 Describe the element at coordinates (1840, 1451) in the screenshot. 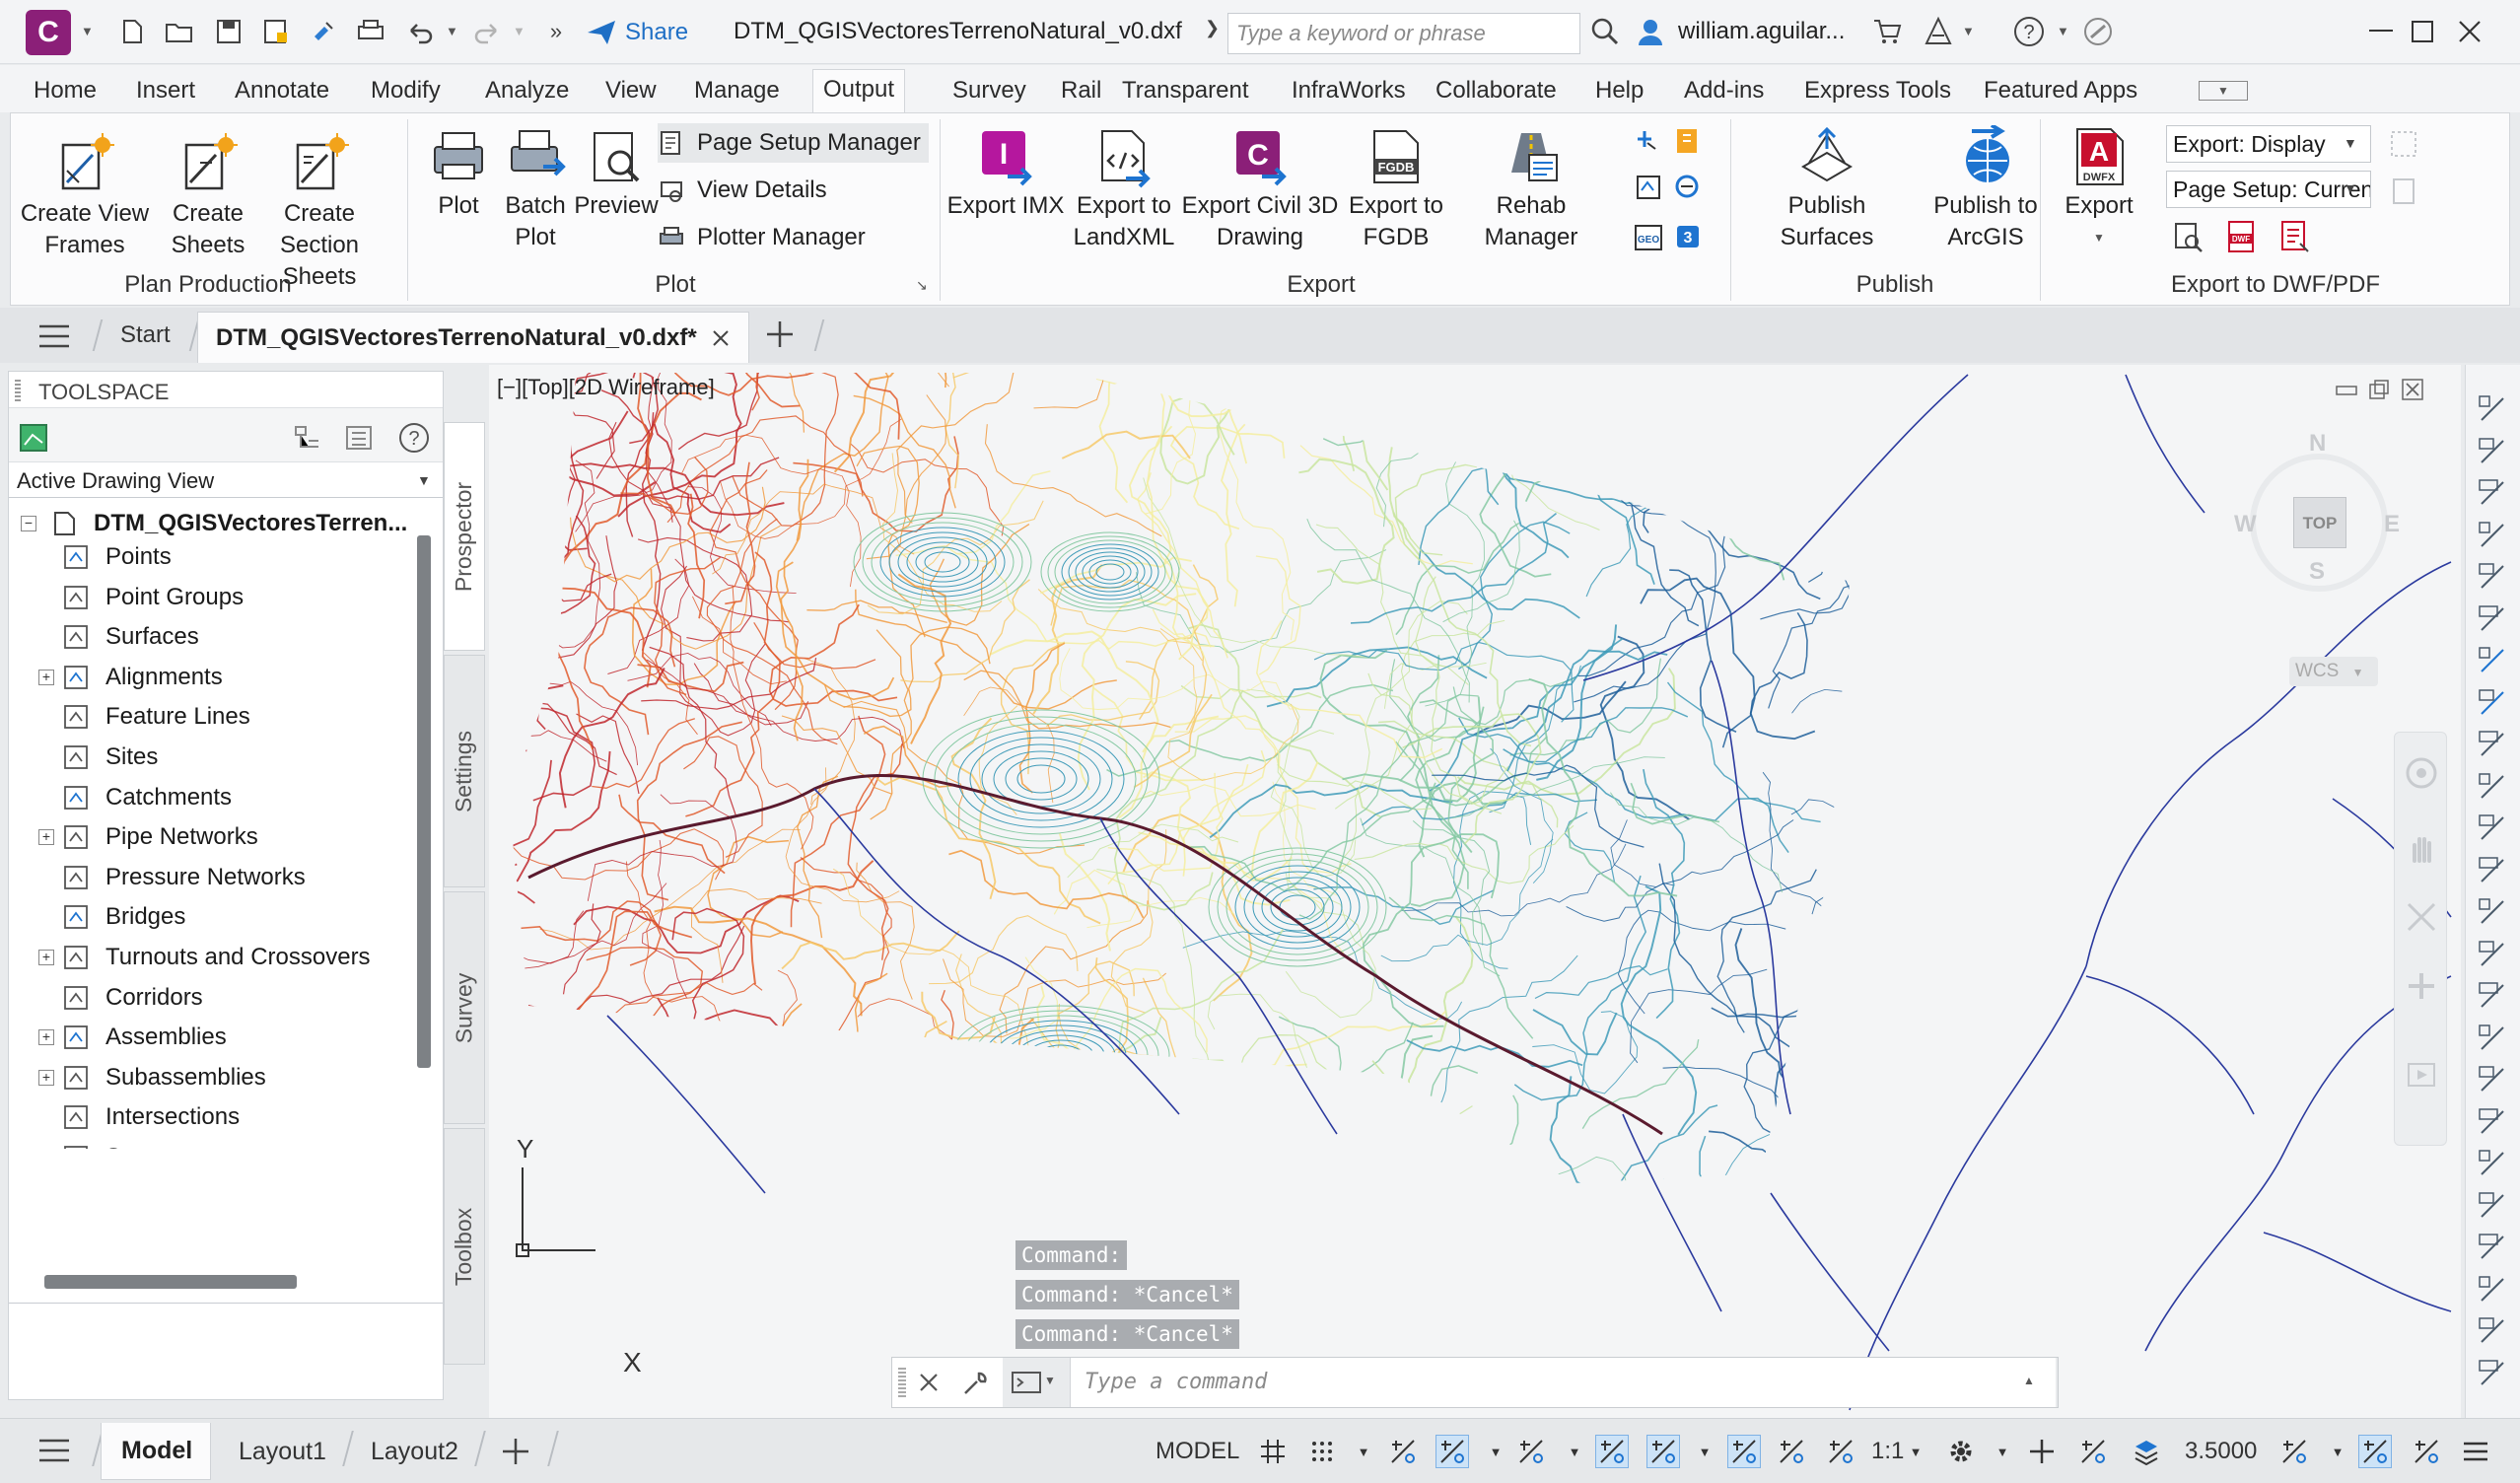

I see `annotation-scale-icon` at that location.